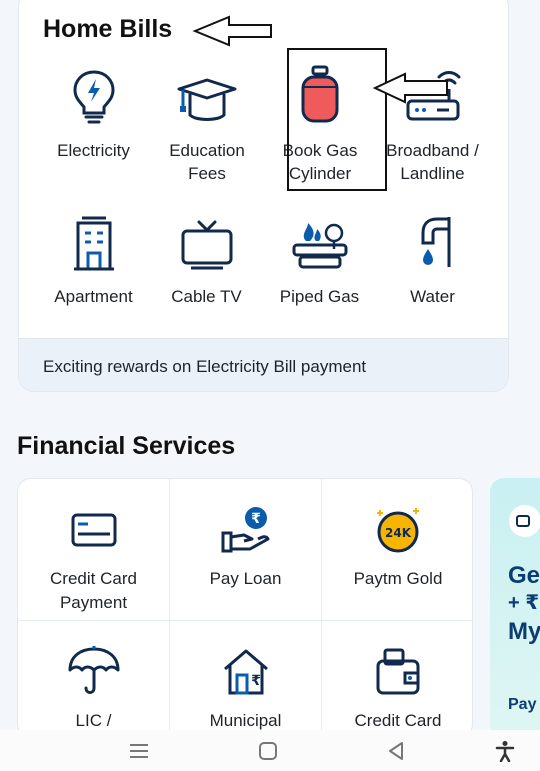 This screenshot has width=540, height=771. I want to click on wallet-icon, so click(398, 671).